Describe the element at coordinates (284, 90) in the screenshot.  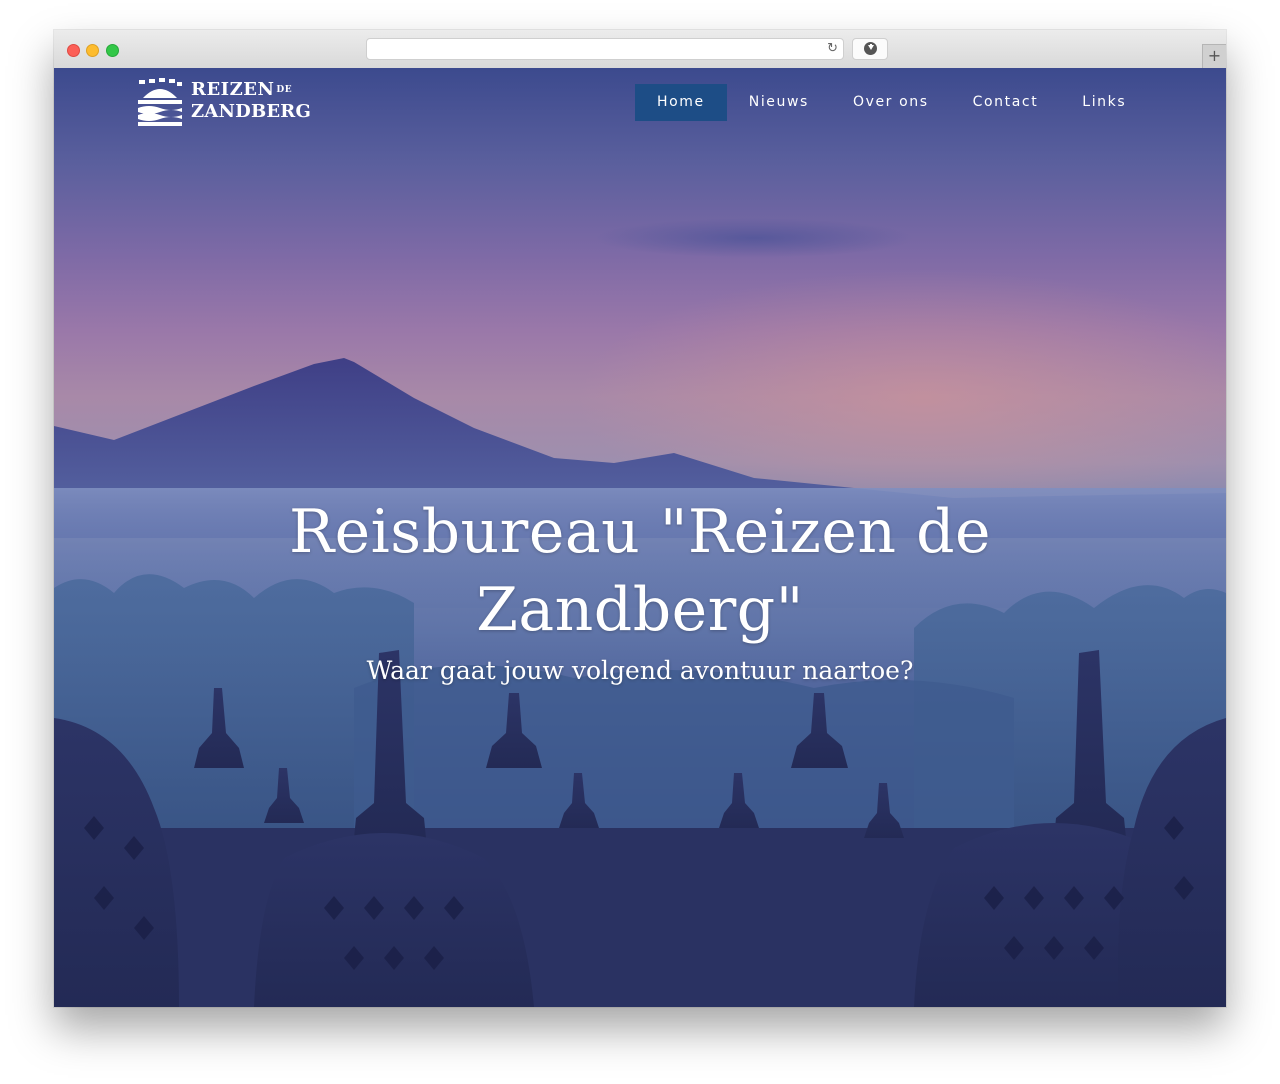
I see `logo-line1-suffix: DE` at that location.